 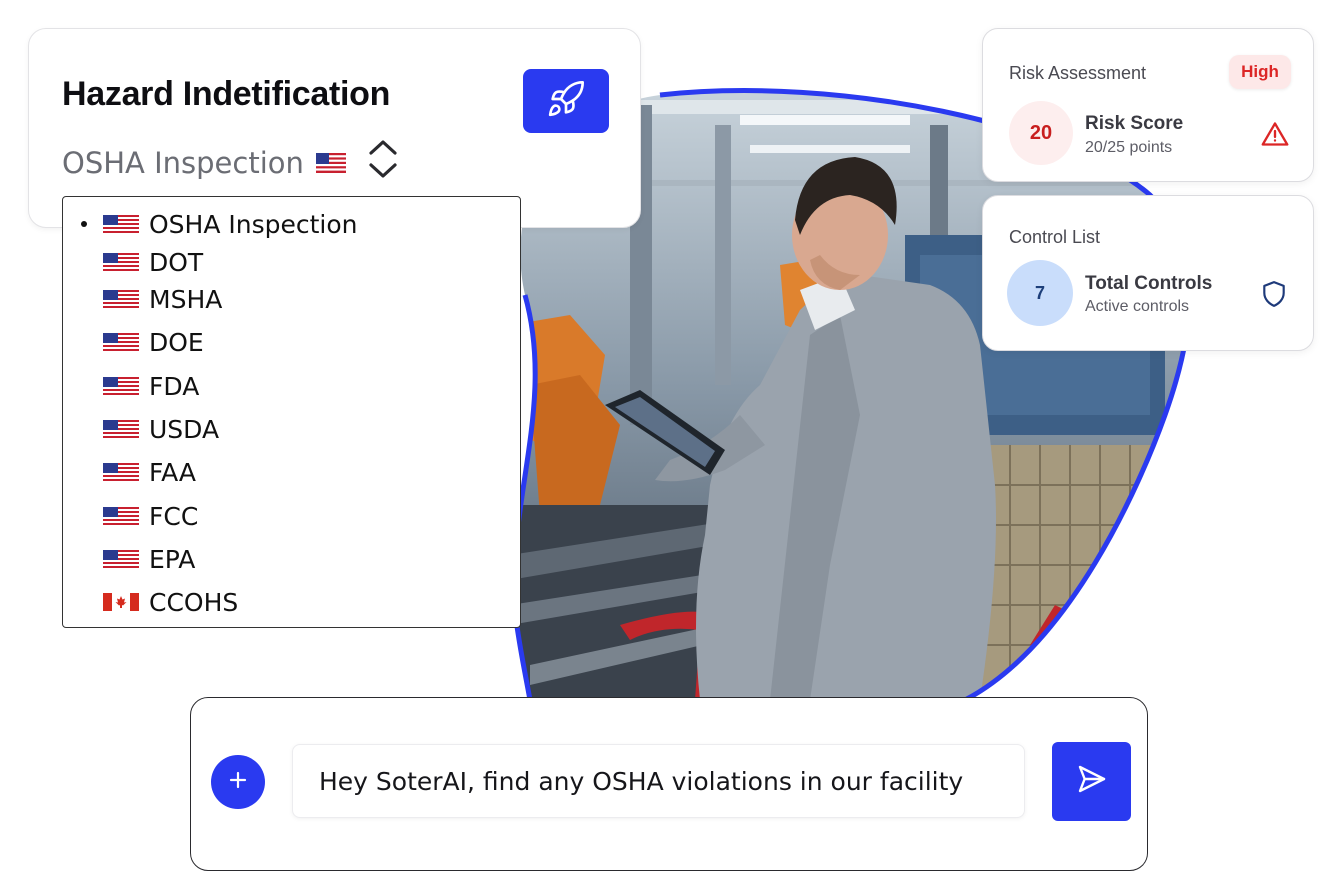 What do you see at coordinates (1274, 296) in the screenshot?
I see `shield-icon` at bounding box center [1274, 296].